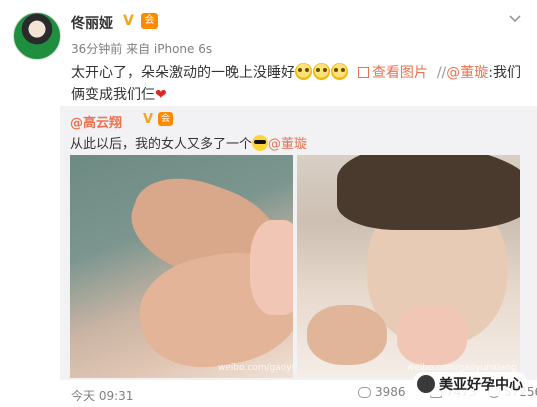 The width and height of the screenshot is (537, 407). What do you see at coordinates (428, 192) in the screenshot?
I see `hair-shape` at bounding box center [428, 192].